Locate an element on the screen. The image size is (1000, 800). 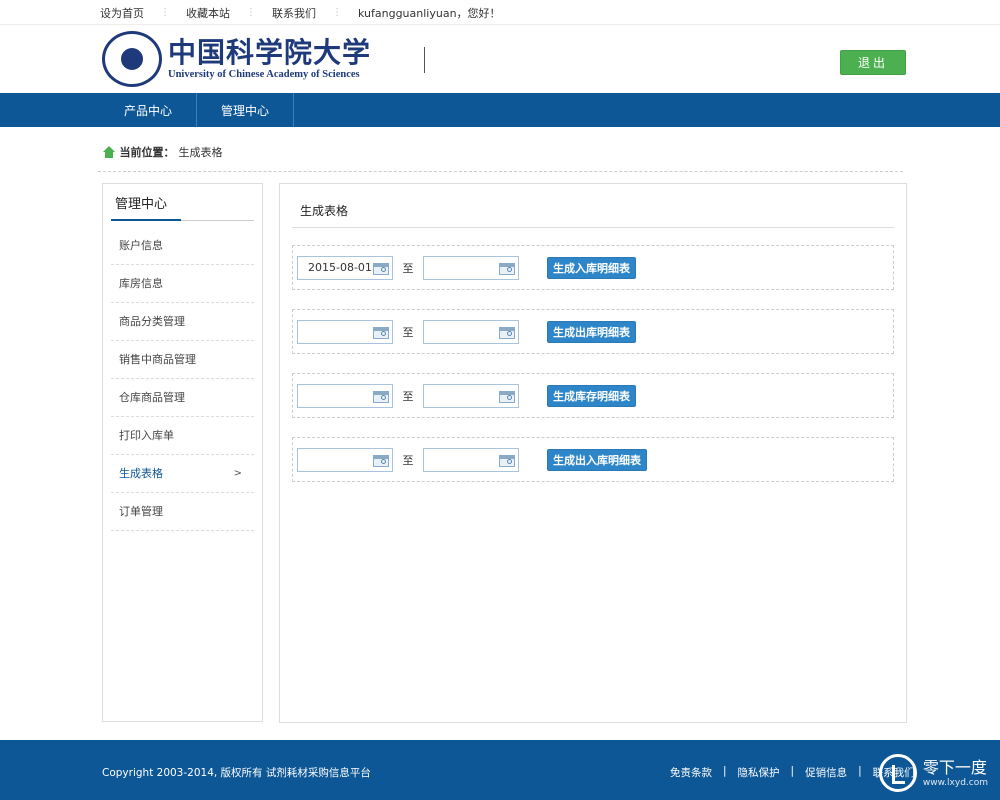
watermark-name: 零下一度 is located at coordinates (954, 767).